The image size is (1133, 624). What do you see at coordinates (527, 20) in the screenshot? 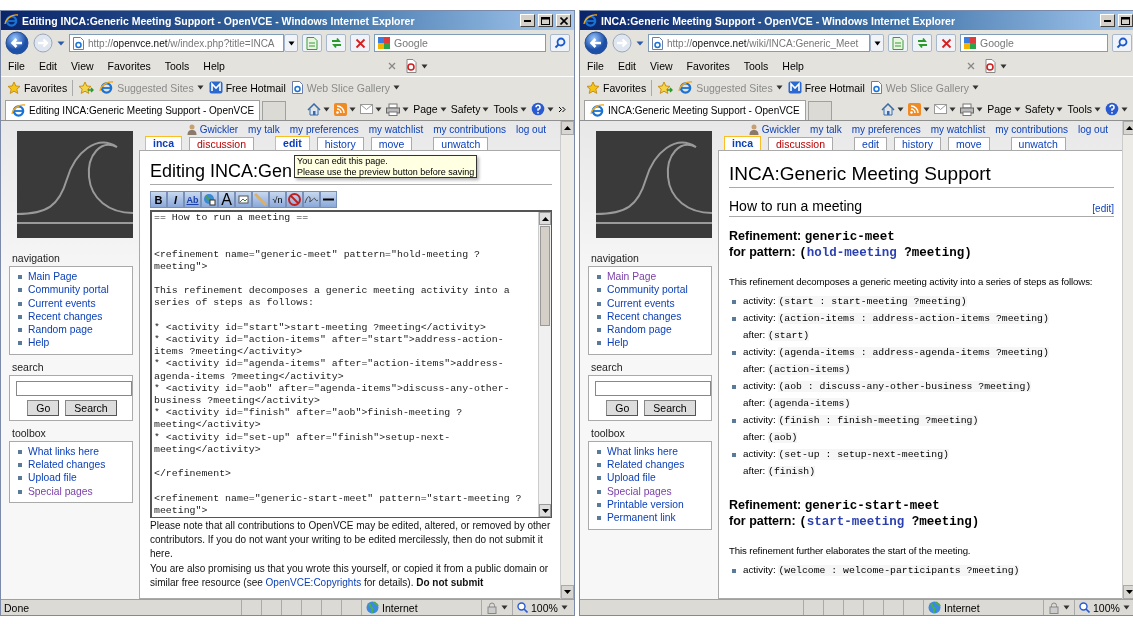
I see `minimize-button` at bounding box center [527, 20].